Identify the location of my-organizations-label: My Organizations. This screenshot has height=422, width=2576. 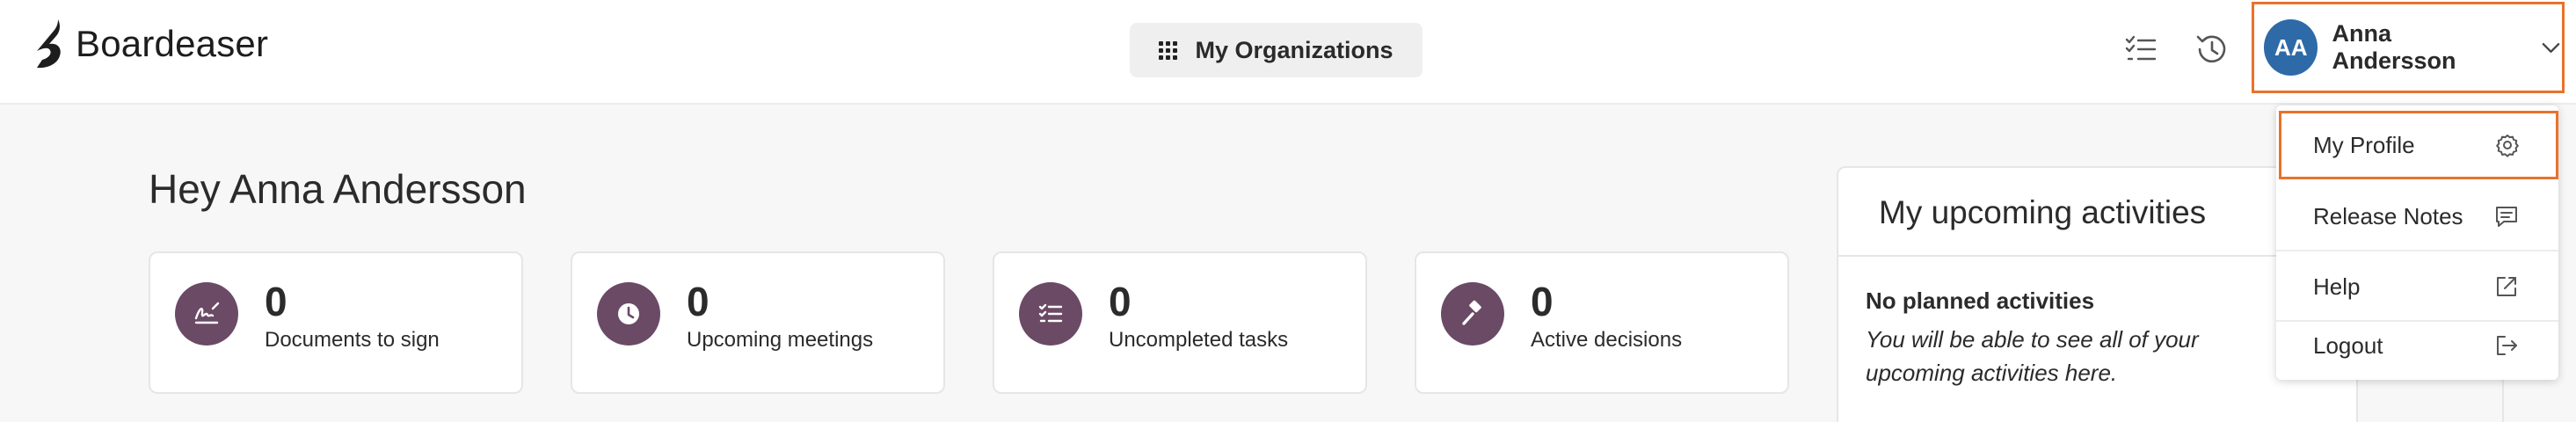
(1294, 49).